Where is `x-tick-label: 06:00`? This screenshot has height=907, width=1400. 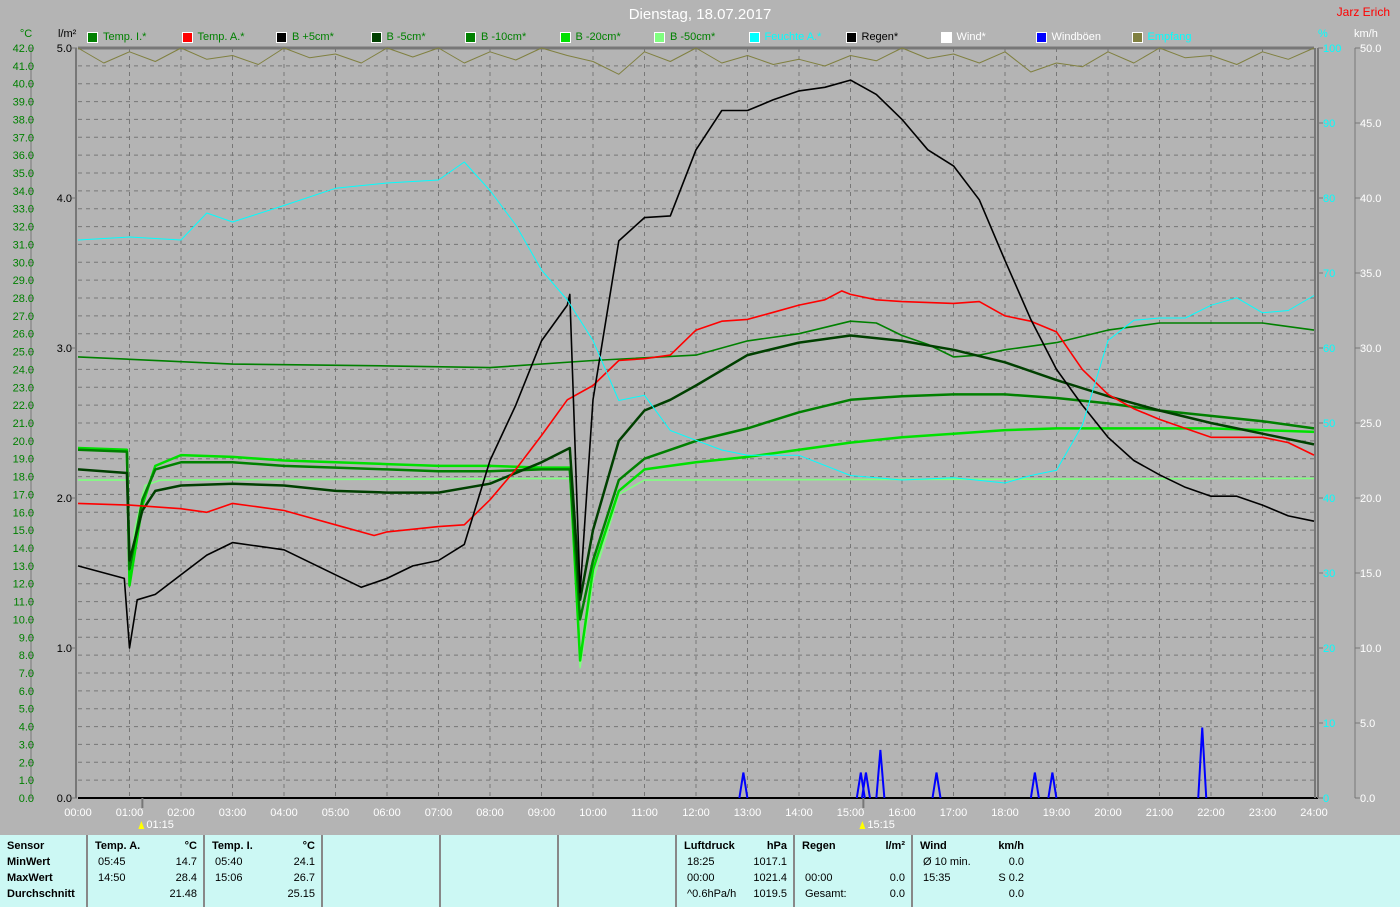
x-tick-label: 06:00 is located at coordinates (387, 813).